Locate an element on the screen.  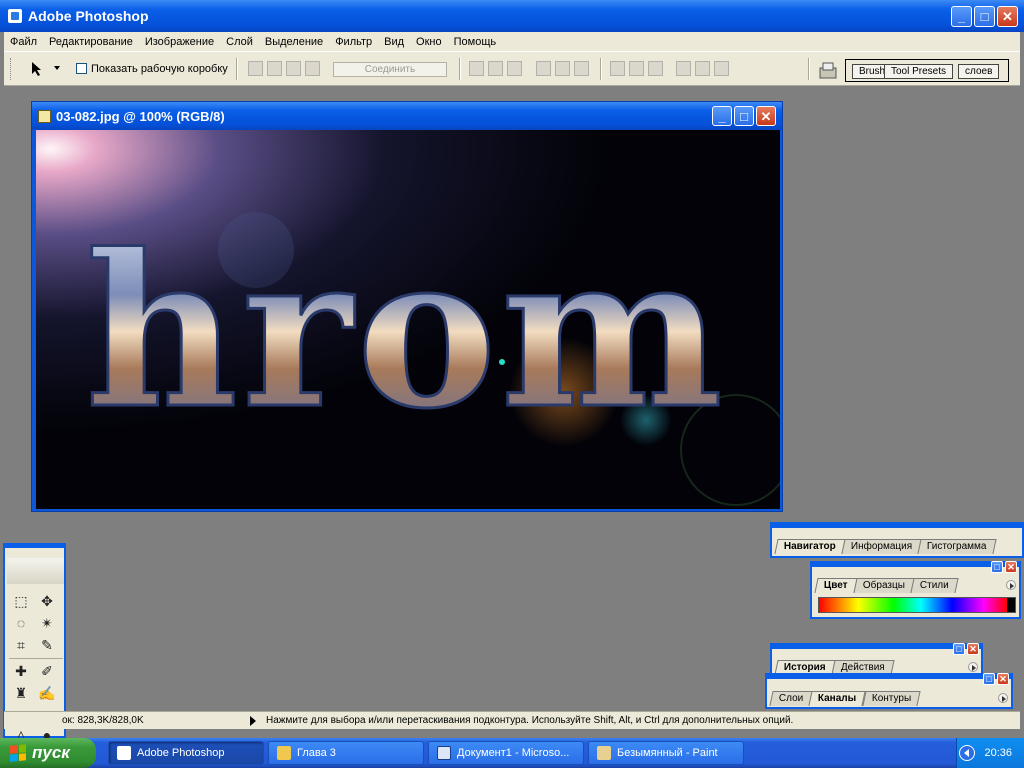
tab-info: Информация is located at coordinates (881, 546).